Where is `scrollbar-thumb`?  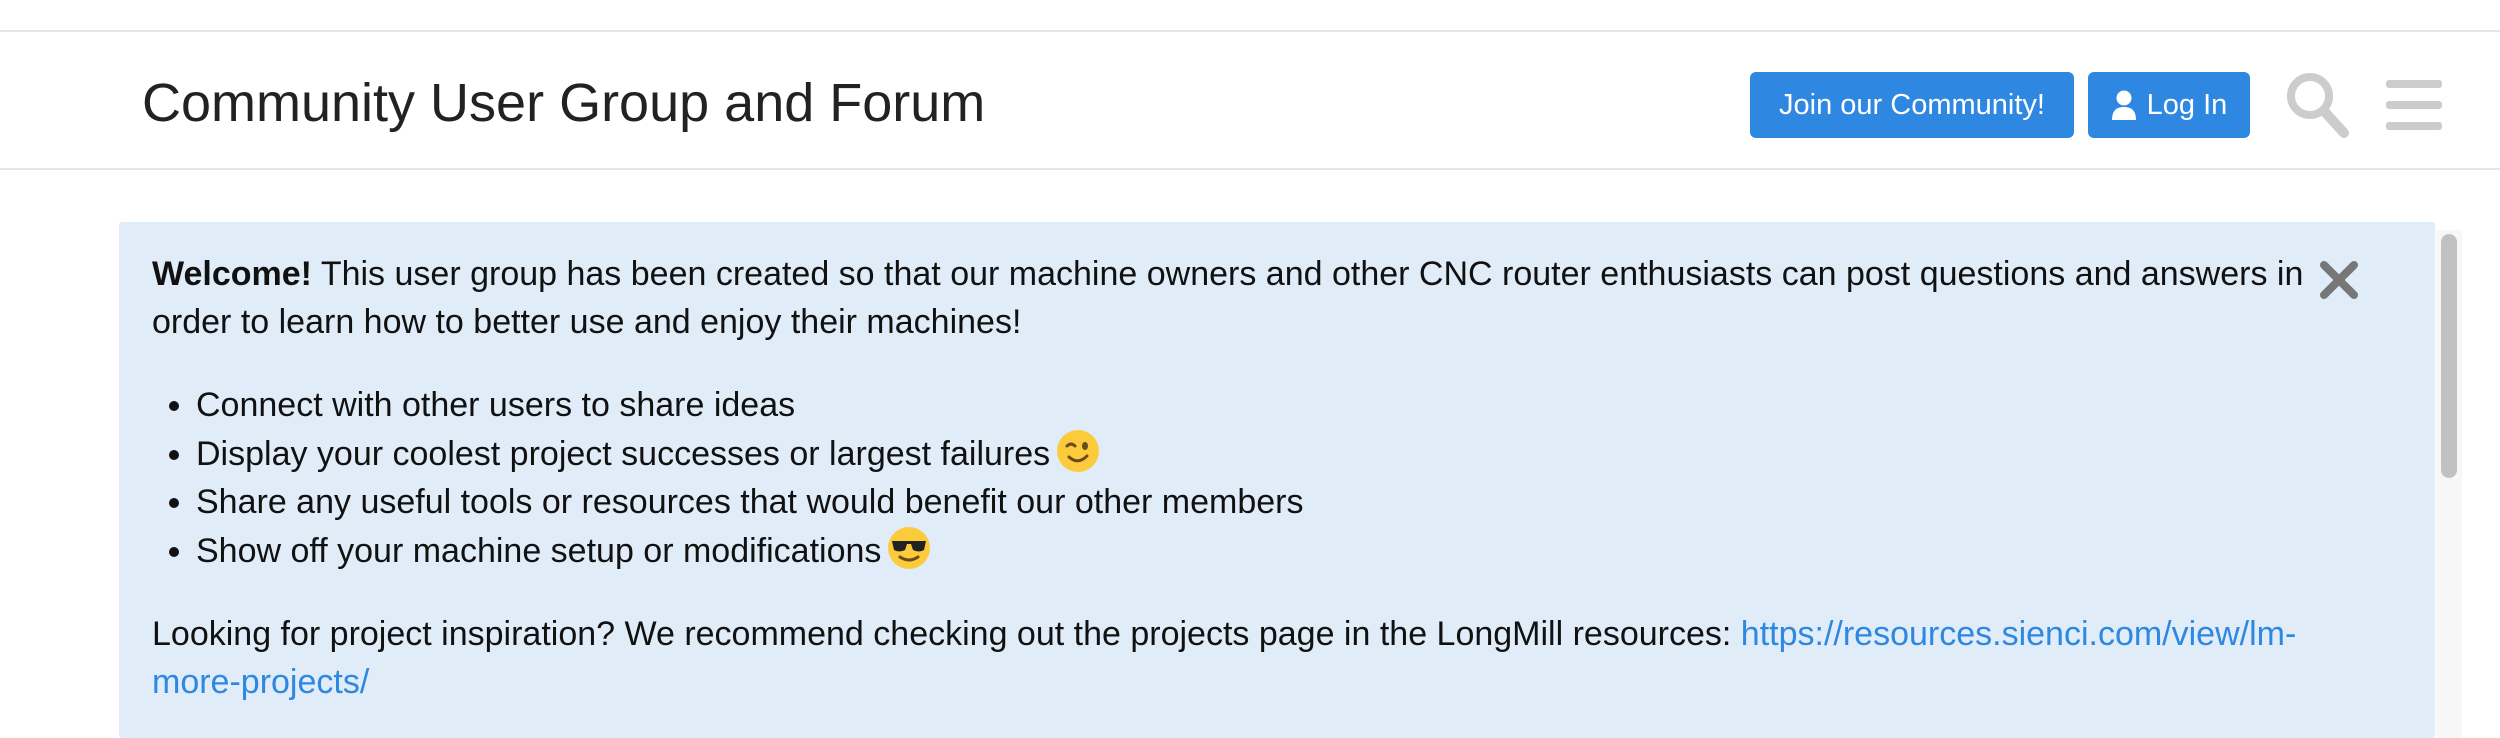 scrollbar-thumb is located at coordinates (2449, 356).